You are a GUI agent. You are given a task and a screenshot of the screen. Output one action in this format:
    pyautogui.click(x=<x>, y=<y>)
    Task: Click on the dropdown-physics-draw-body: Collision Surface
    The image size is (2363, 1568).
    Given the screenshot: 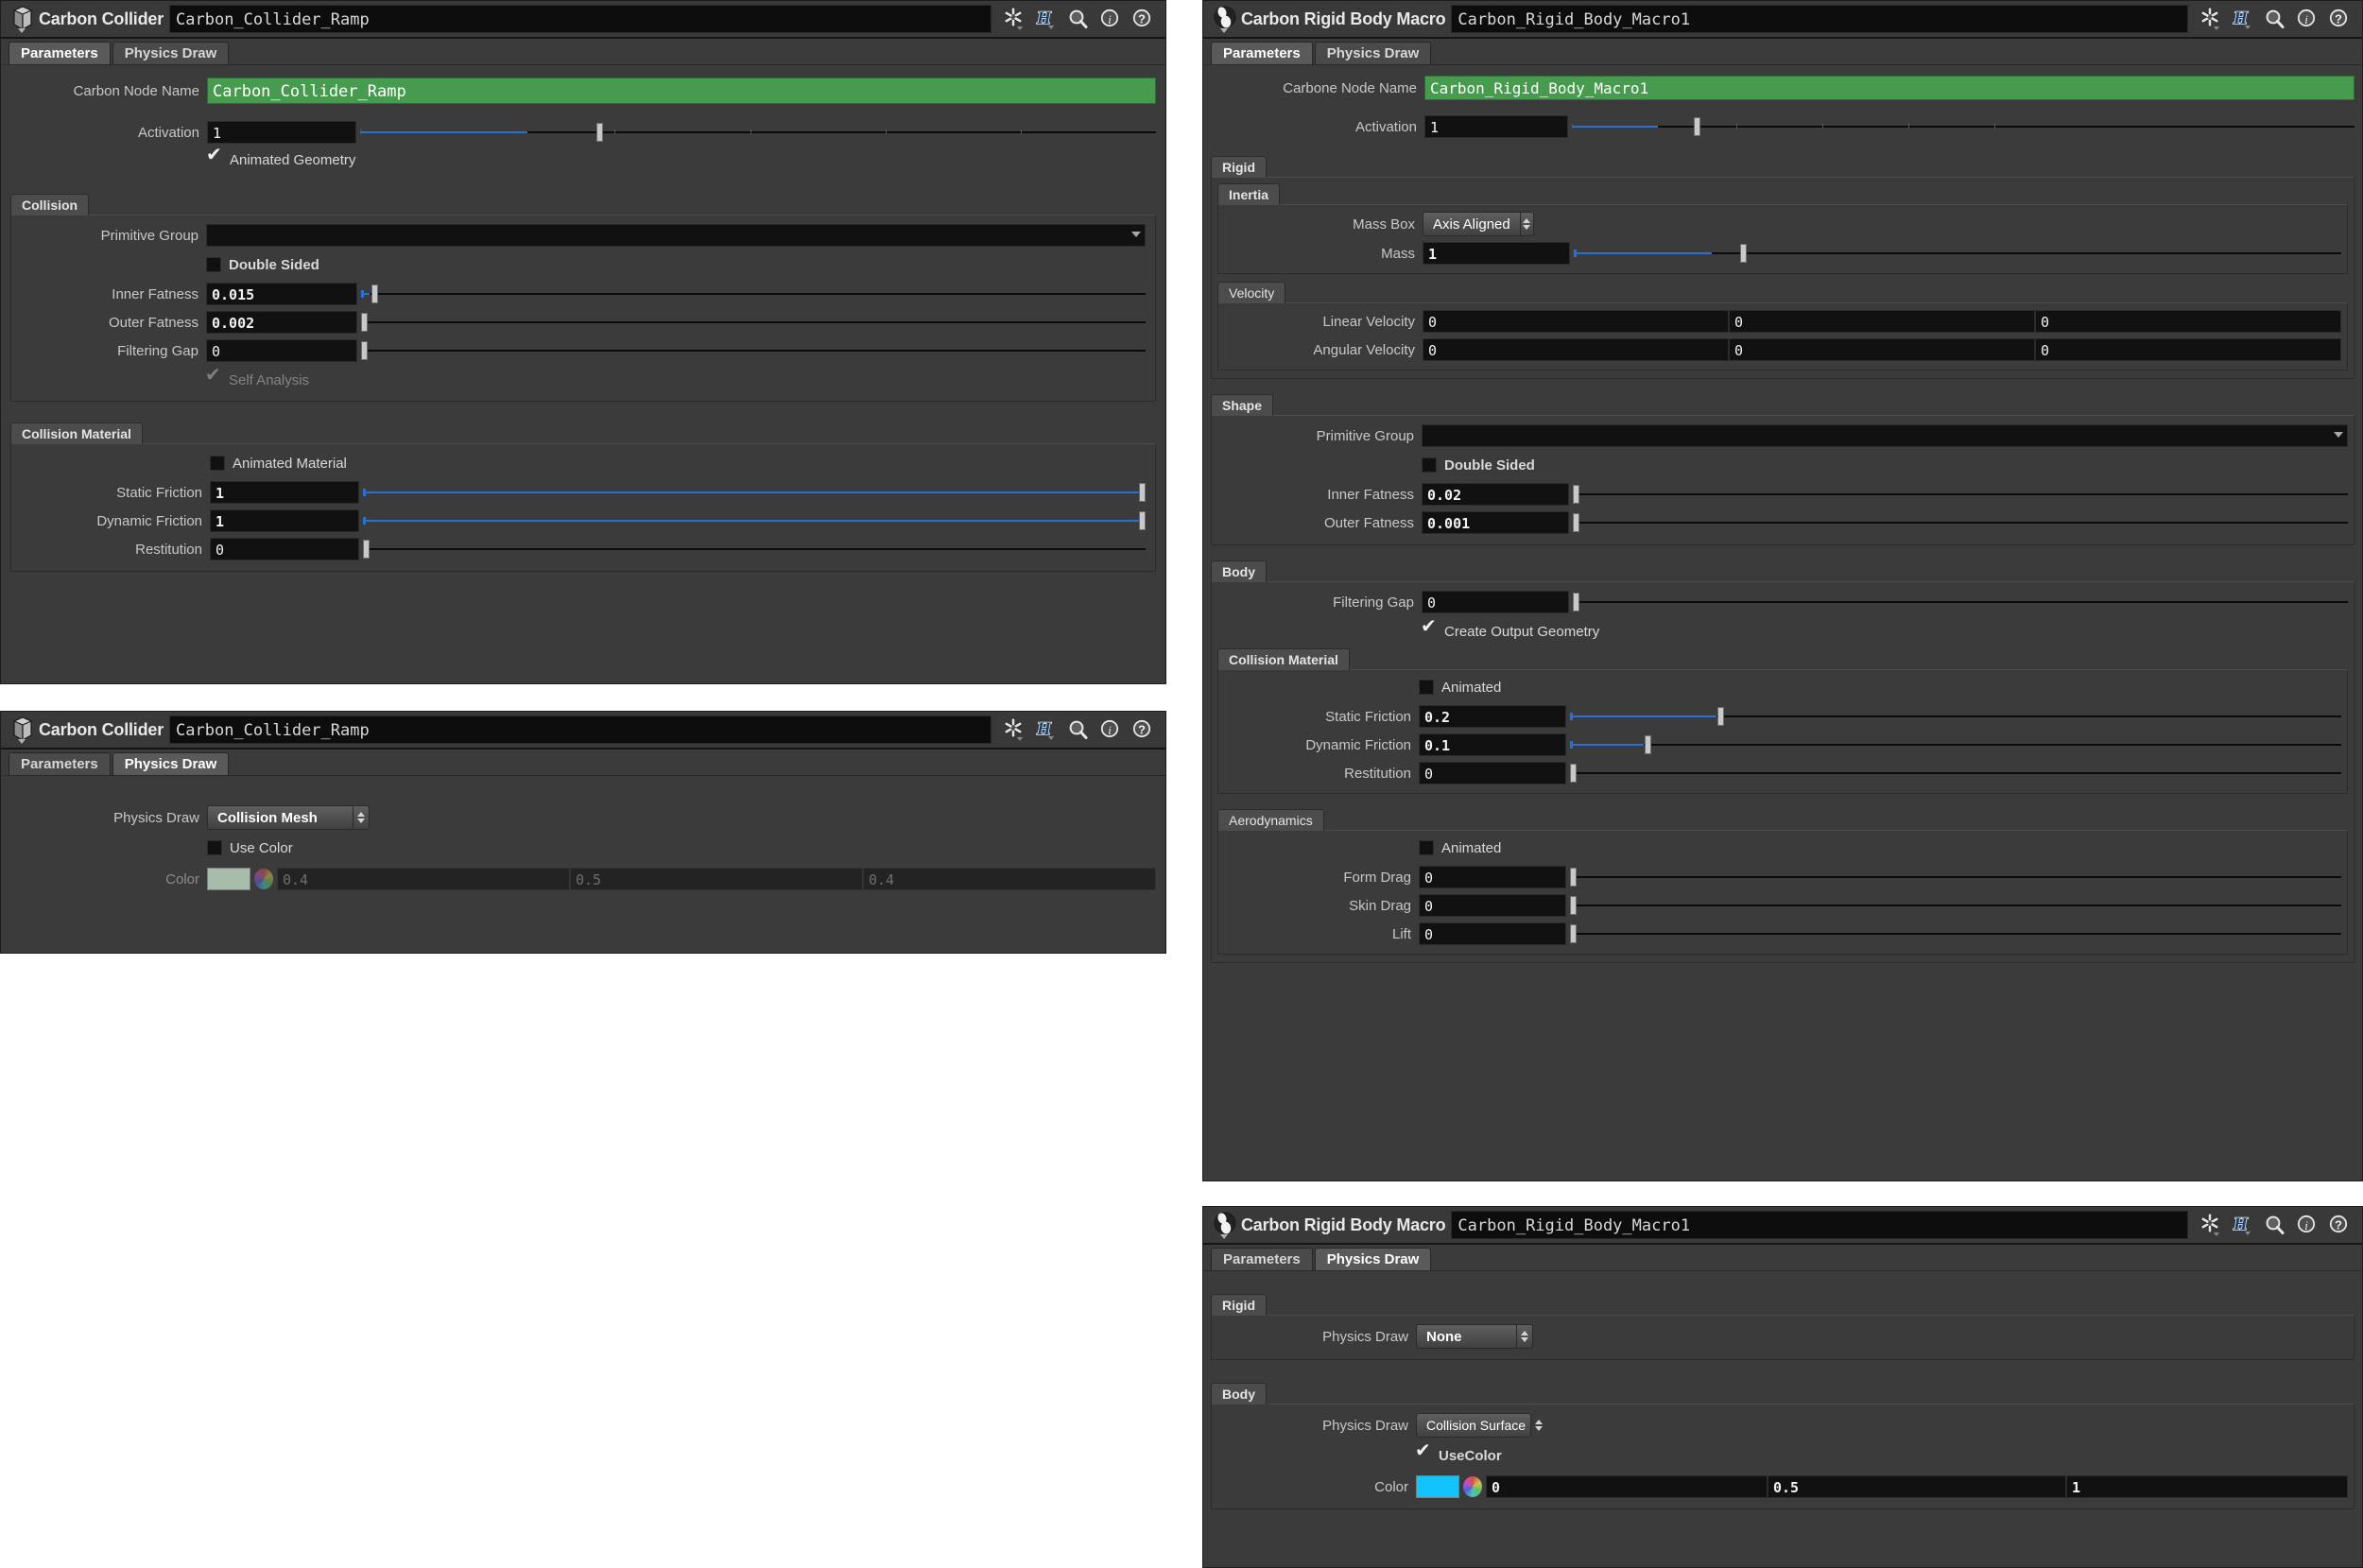 What is the action you would take?
    pyautogui.click(x=1480, y=1425)
    